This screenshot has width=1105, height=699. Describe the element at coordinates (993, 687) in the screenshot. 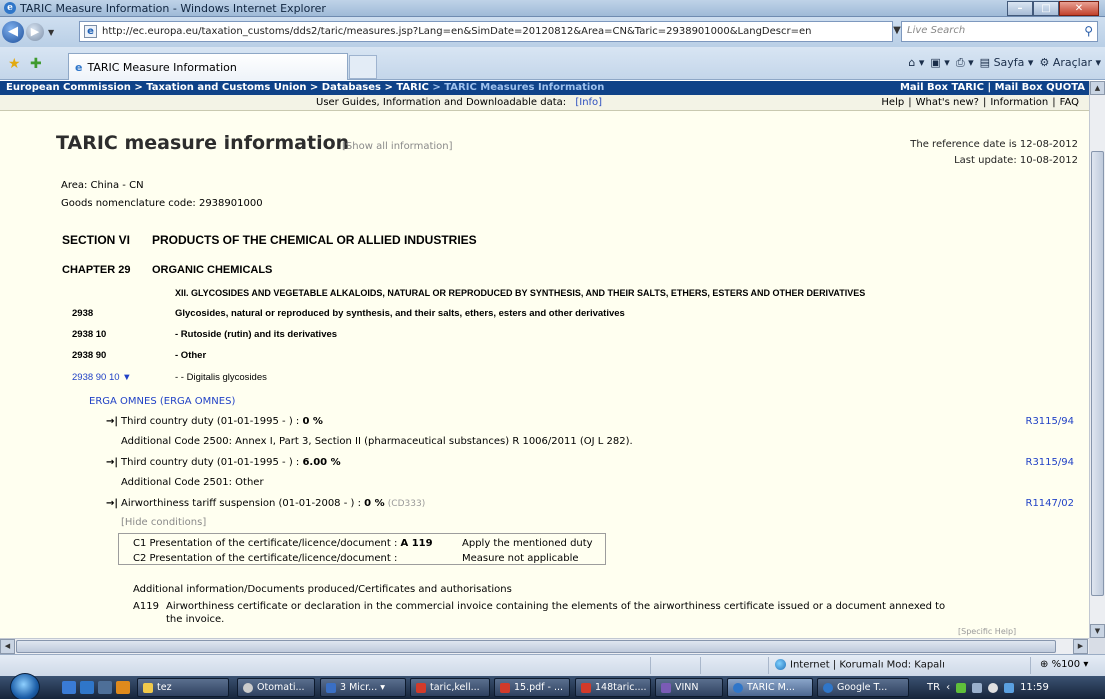

I see `antivirus-icon` at that location.